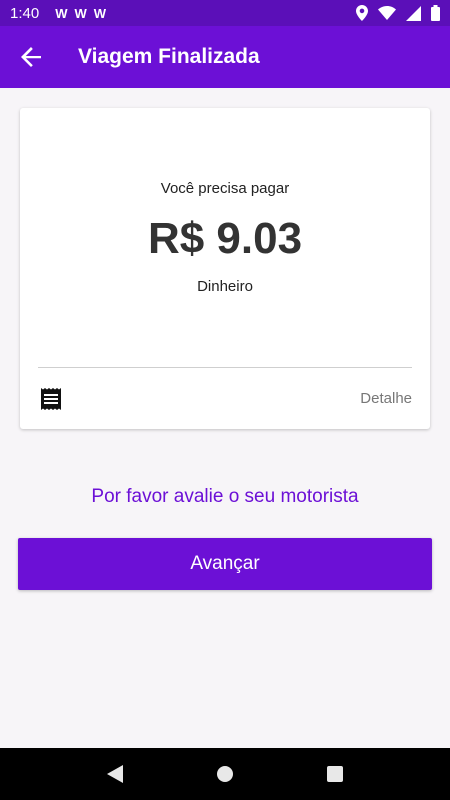 This screenshot has height=800, width=450. Describe the element at coordinates (225, 13) in the screenshot. I see `status-bar: 1:40 W W W` at that location.